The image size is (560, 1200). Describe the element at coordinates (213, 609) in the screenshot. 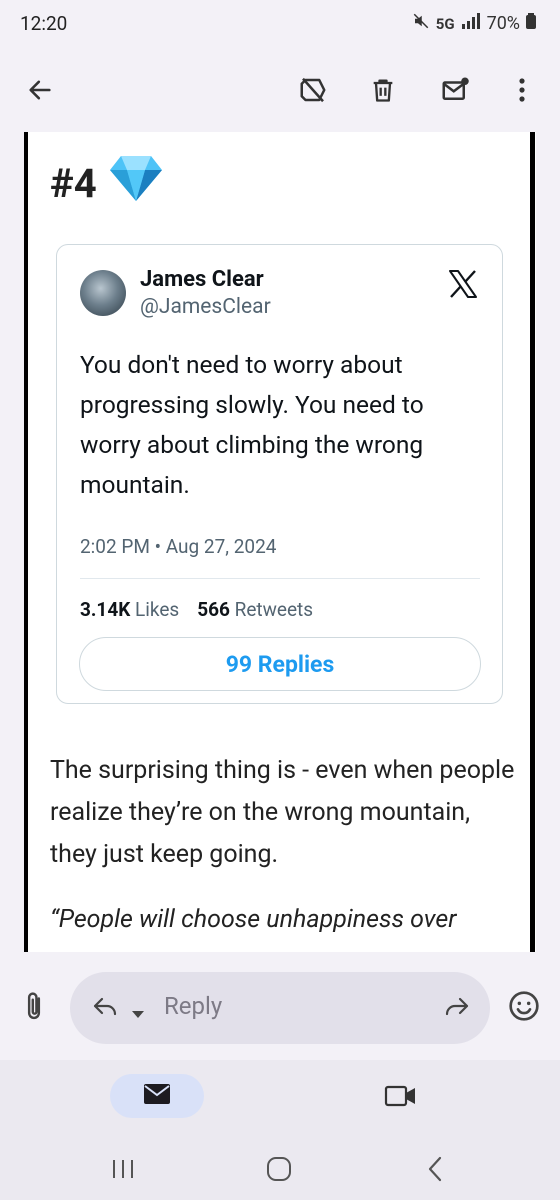

I see `retweets-count: 566` at that location.